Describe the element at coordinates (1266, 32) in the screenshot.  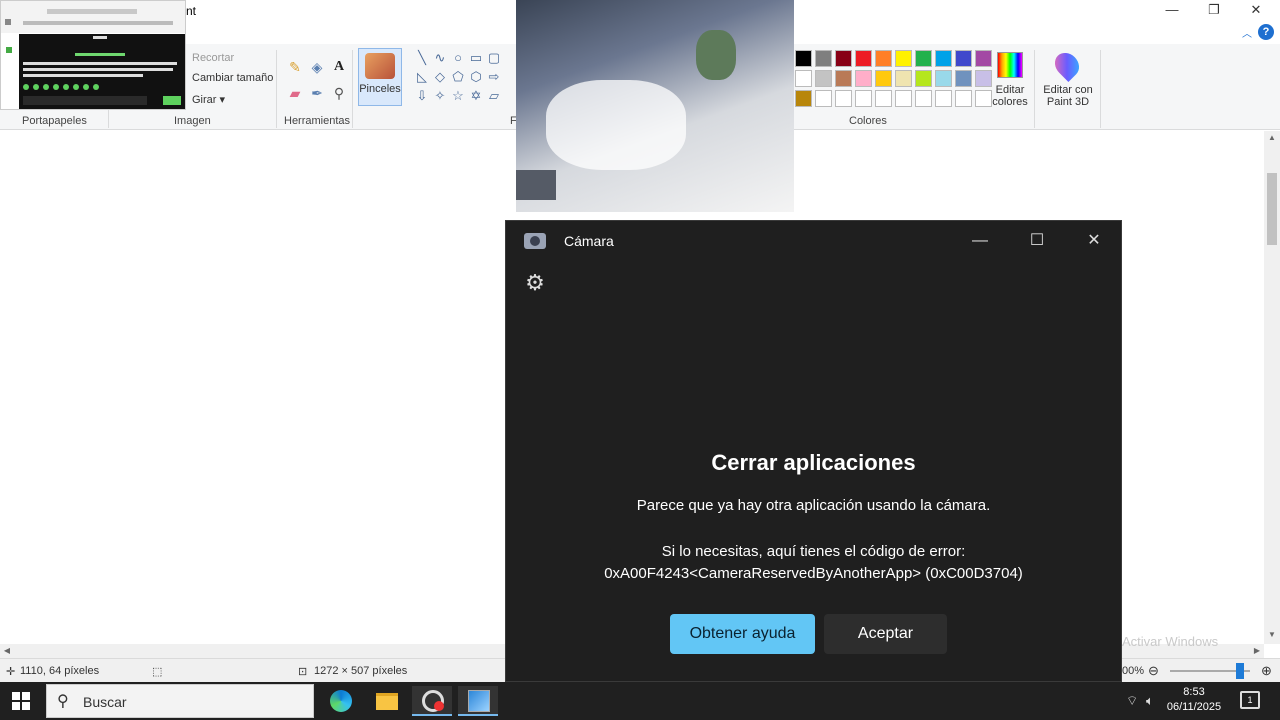
I see `help-icon: ?` at that location.